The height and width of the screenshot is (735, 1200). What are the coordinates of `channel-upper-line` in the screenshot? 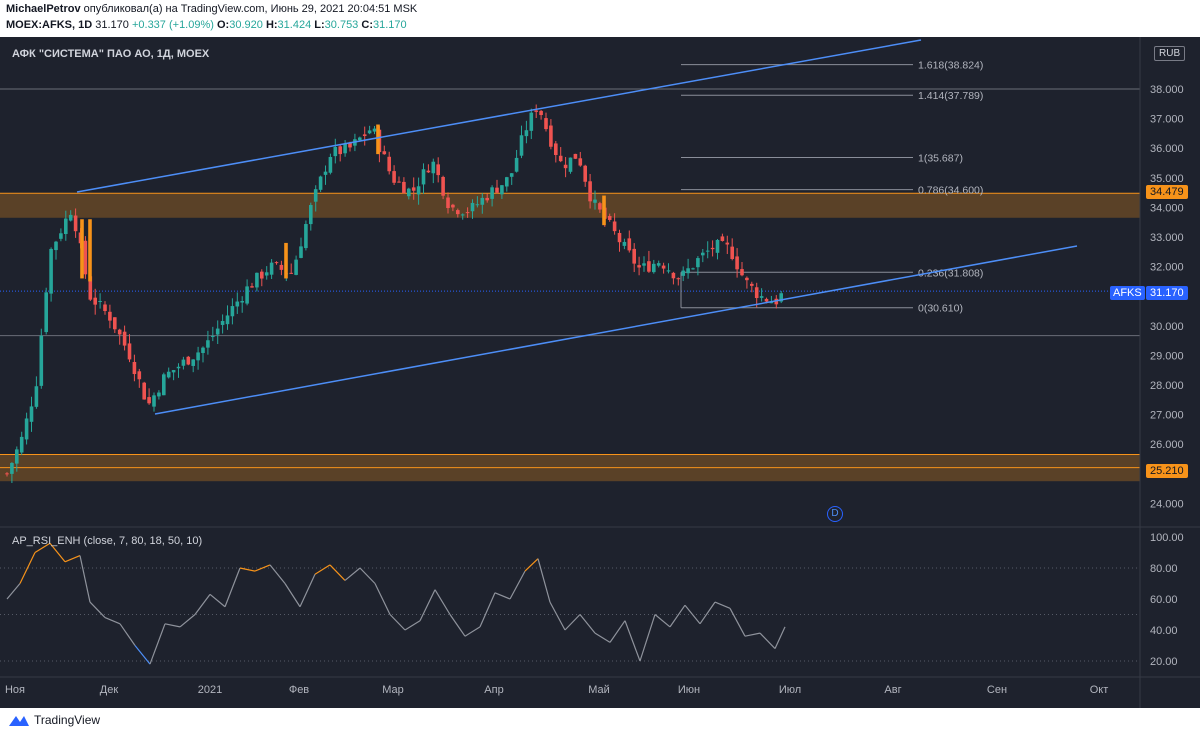 It's located at (499, 116).